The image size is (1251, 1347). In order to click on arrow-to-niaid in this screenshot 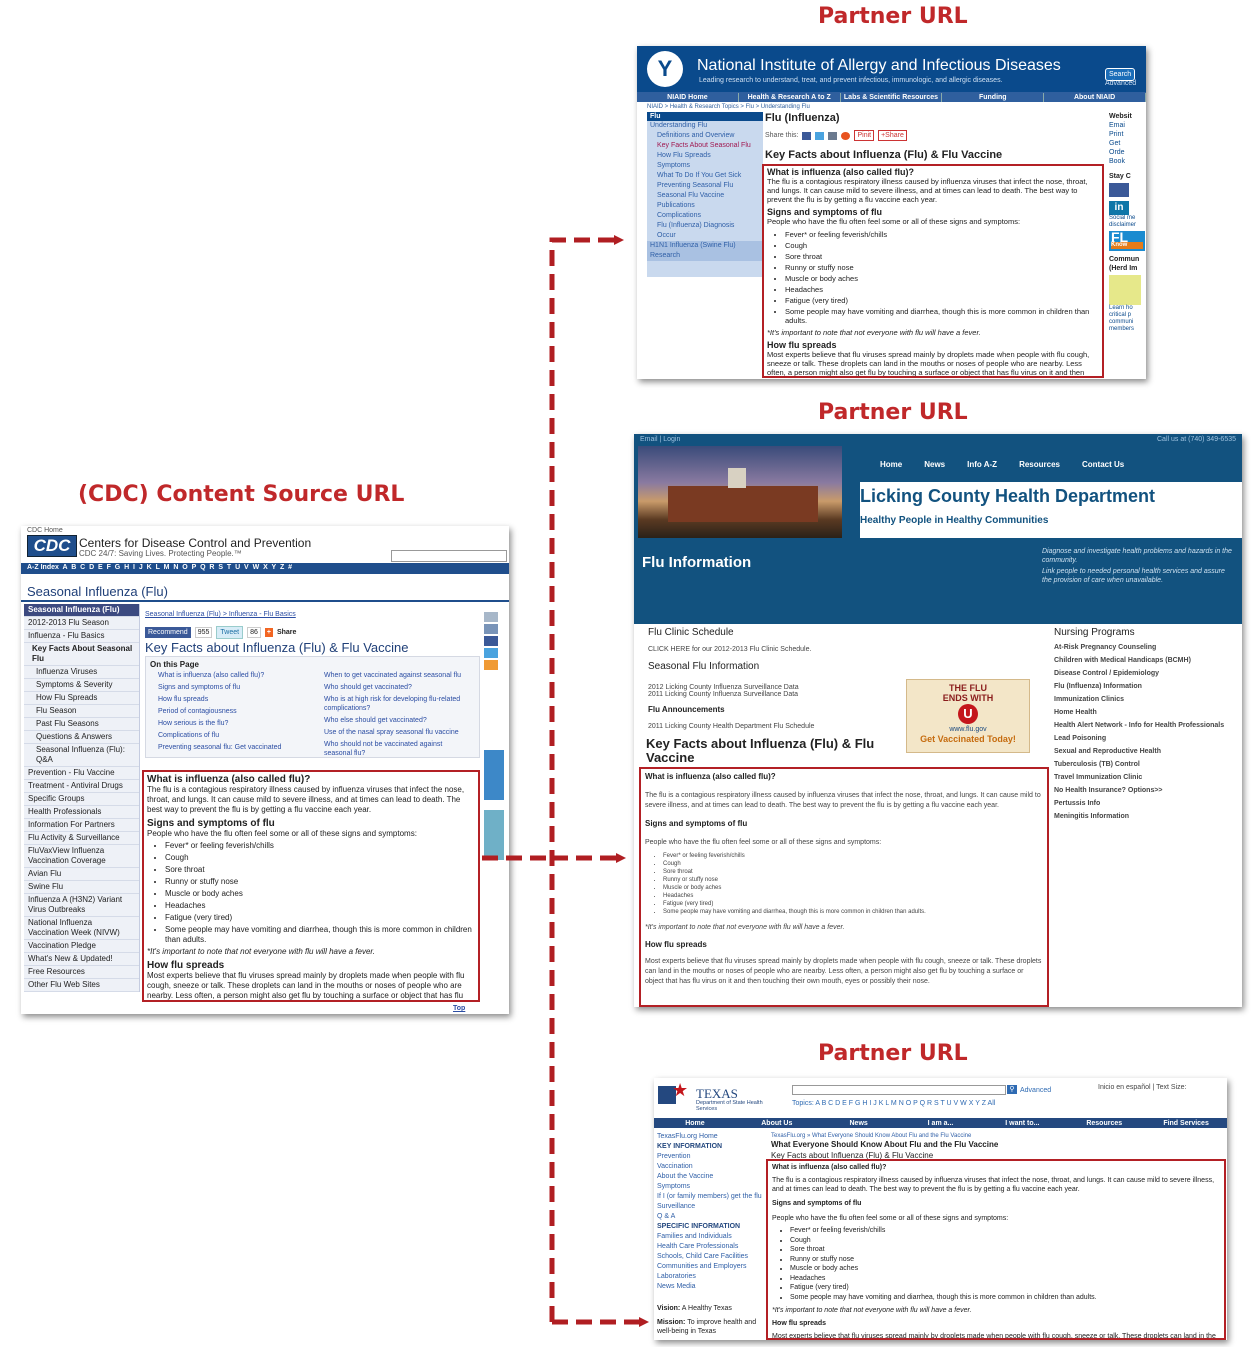, I will do `click(586, 778)`.